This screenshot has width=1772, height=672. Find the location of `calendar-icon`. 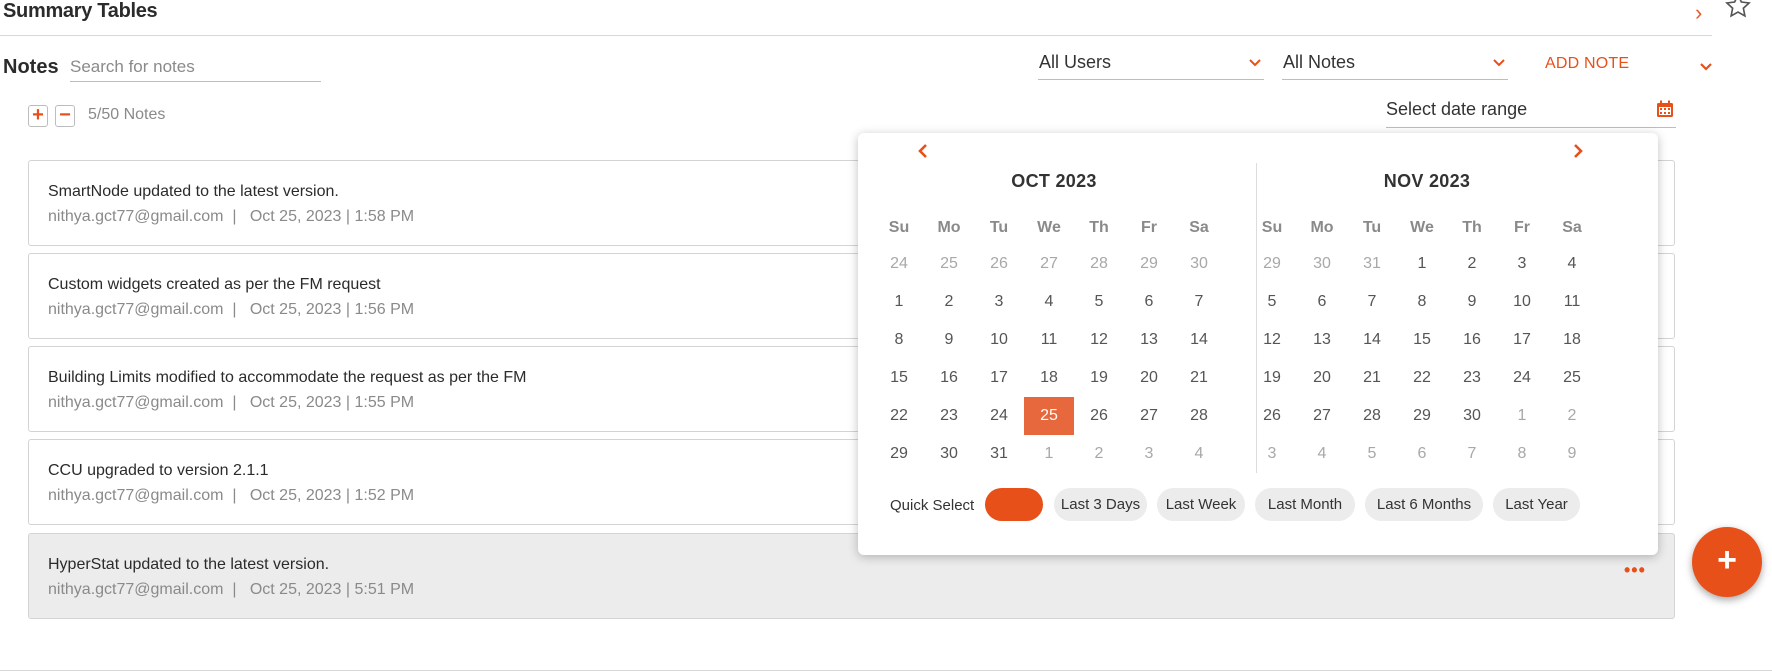

calendar-icon is located at coordinates (1665, 109).